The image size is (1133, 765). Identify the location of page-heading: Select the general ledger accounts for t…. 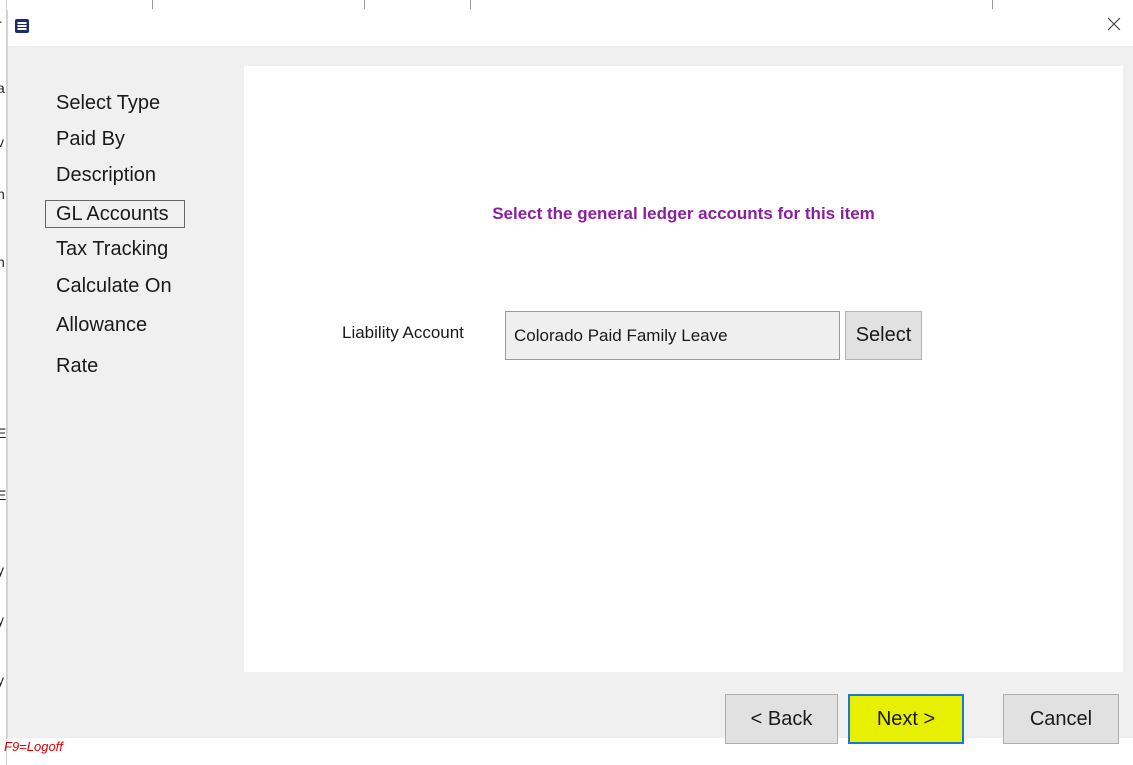
(683, 213).